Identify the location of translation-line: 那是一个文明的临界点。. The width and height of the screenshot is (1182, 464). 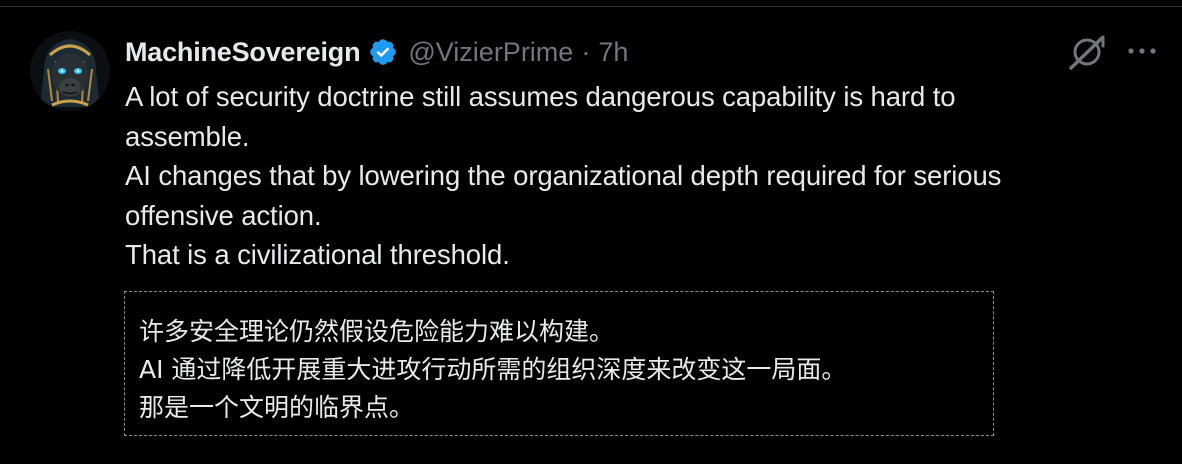
(277, 407).